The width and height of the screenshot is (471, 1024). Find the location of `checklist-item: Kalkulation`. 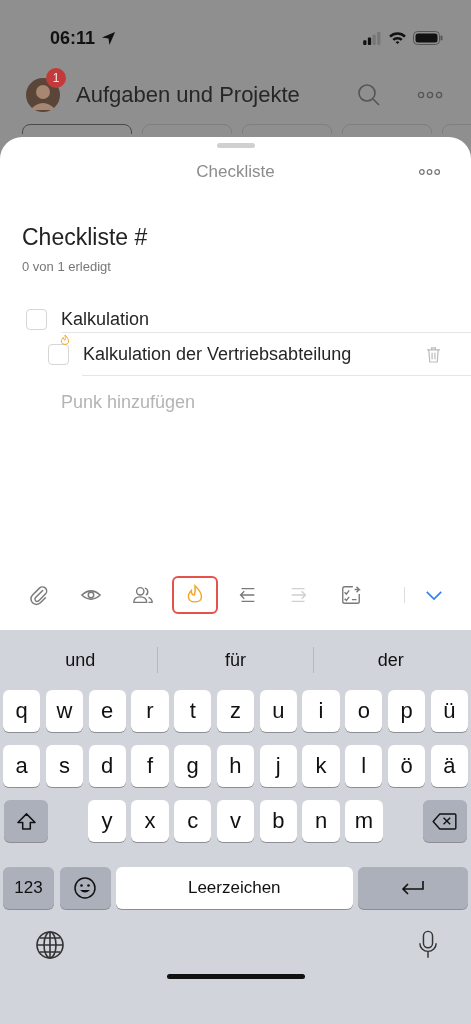

checklist-item: Kalkulation is located at coordinates (105, 319).